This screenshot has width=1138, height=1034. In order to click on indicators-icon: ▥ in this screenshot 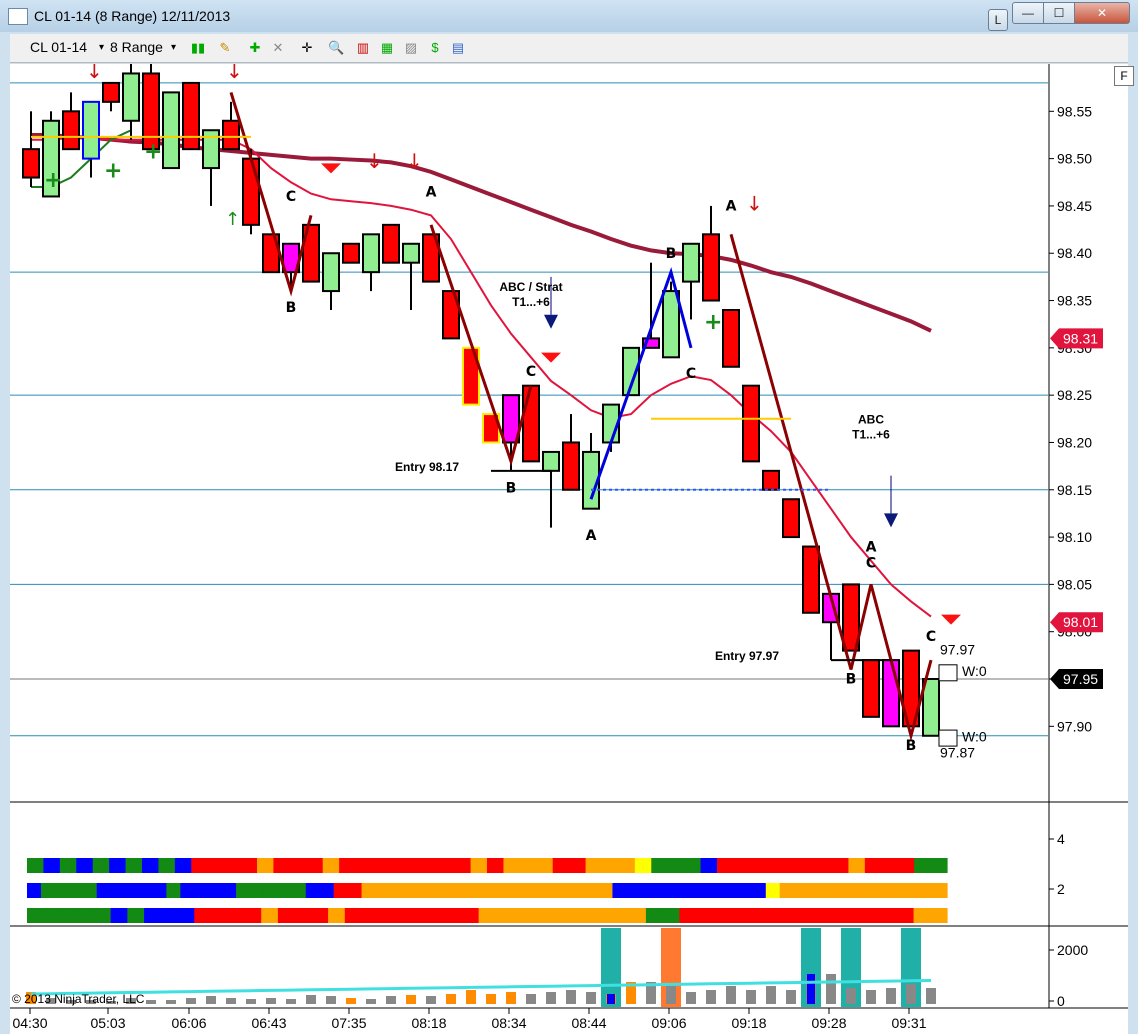, I will do `click(363, 48)`.